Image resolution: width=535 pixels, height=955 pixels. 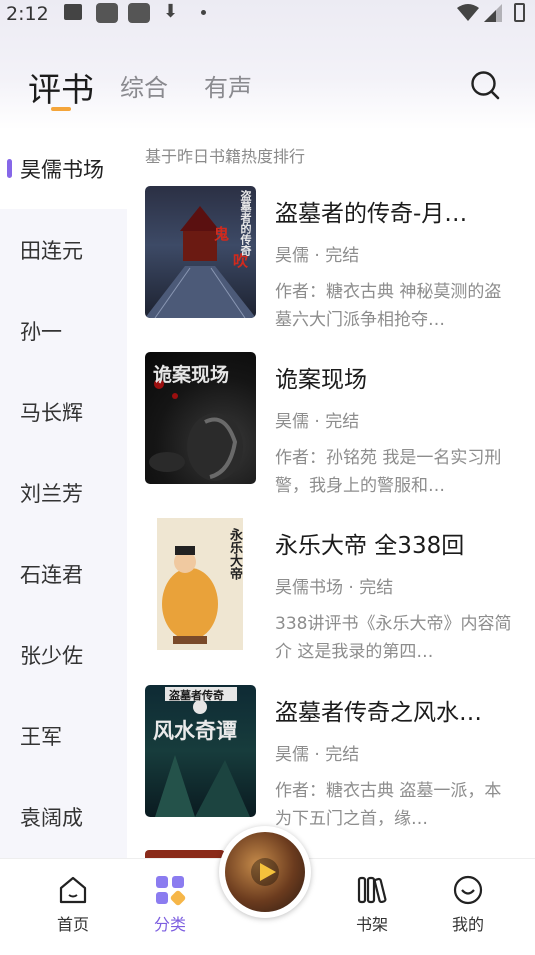 What do you see at coordinates (51, 412) in the screenshot?
I see `sidebar-item-label: 马长辉` at bounding box center [51, 412].